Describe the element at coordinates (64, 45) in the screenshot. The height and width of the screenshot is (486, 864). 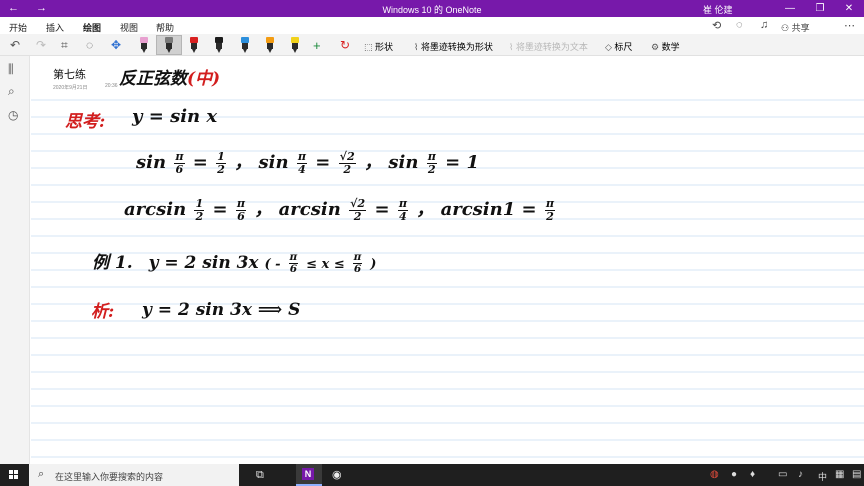
I see `lasso-select-icon: ⌗` at that location.